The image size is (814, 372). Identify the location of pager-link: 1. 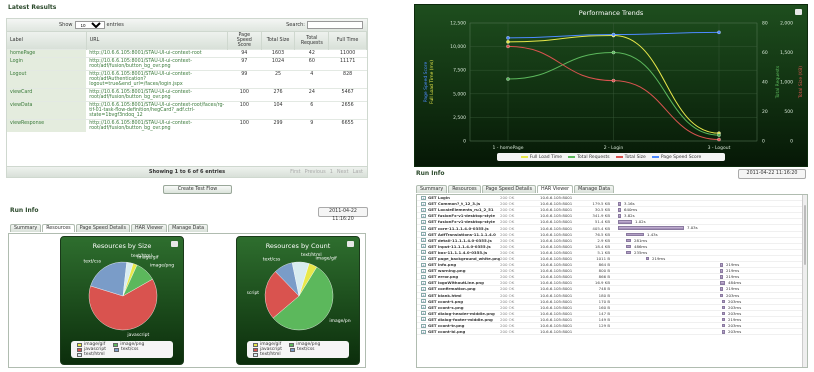
(331, 172).